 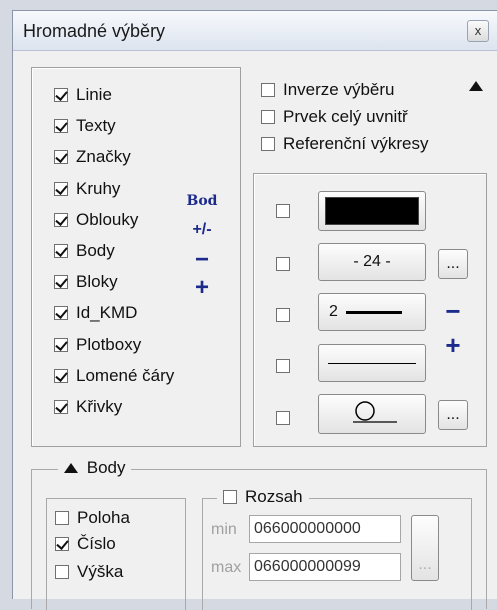 I want to click on window-title: Hromadné výběry, so click(x=94, y=31).